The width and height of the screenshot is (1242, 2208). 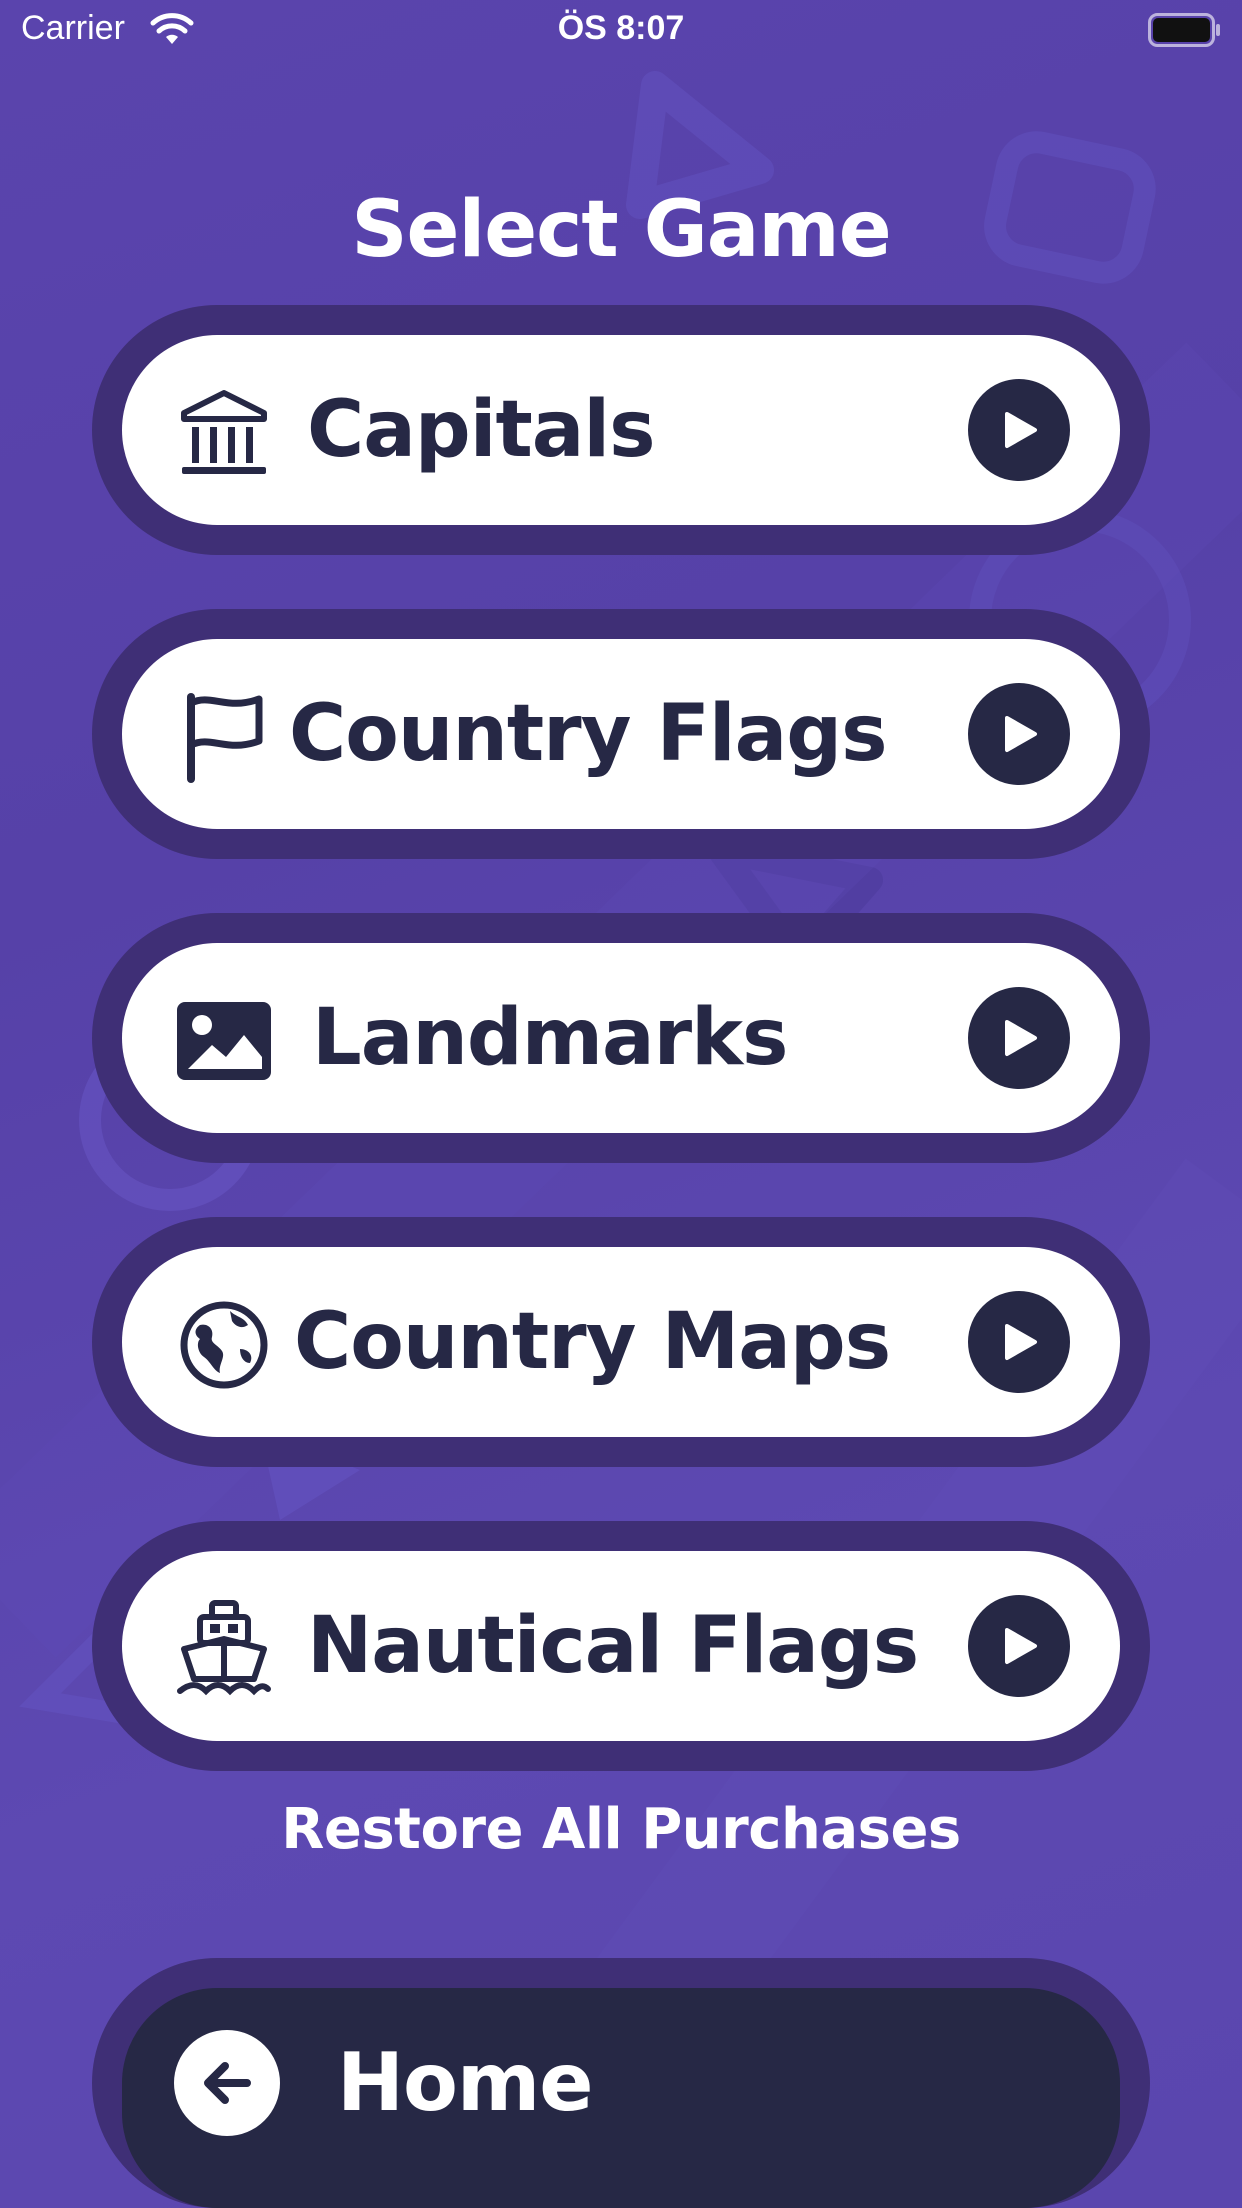 I want to click on game-label: Country Flags, so click(x=588, y=734).